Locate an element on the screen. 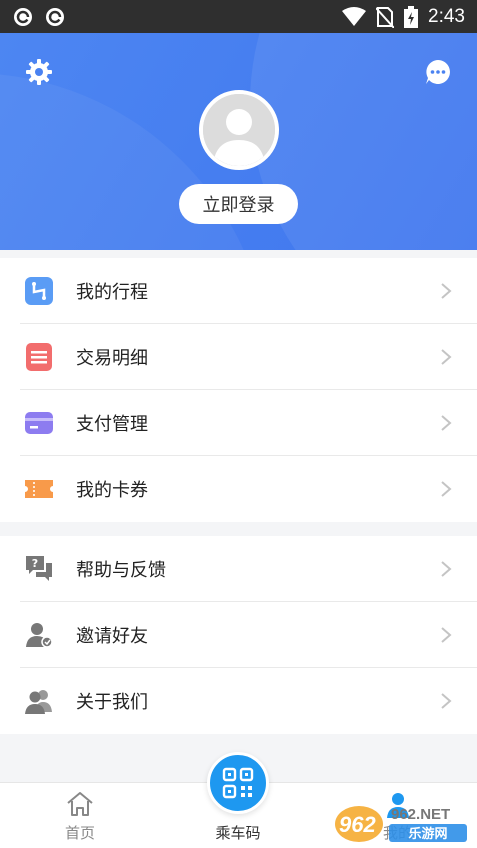 This screenshot has height=848, width=477. menu-item-label: 邀请好友 is located at coordinates (112, 636).